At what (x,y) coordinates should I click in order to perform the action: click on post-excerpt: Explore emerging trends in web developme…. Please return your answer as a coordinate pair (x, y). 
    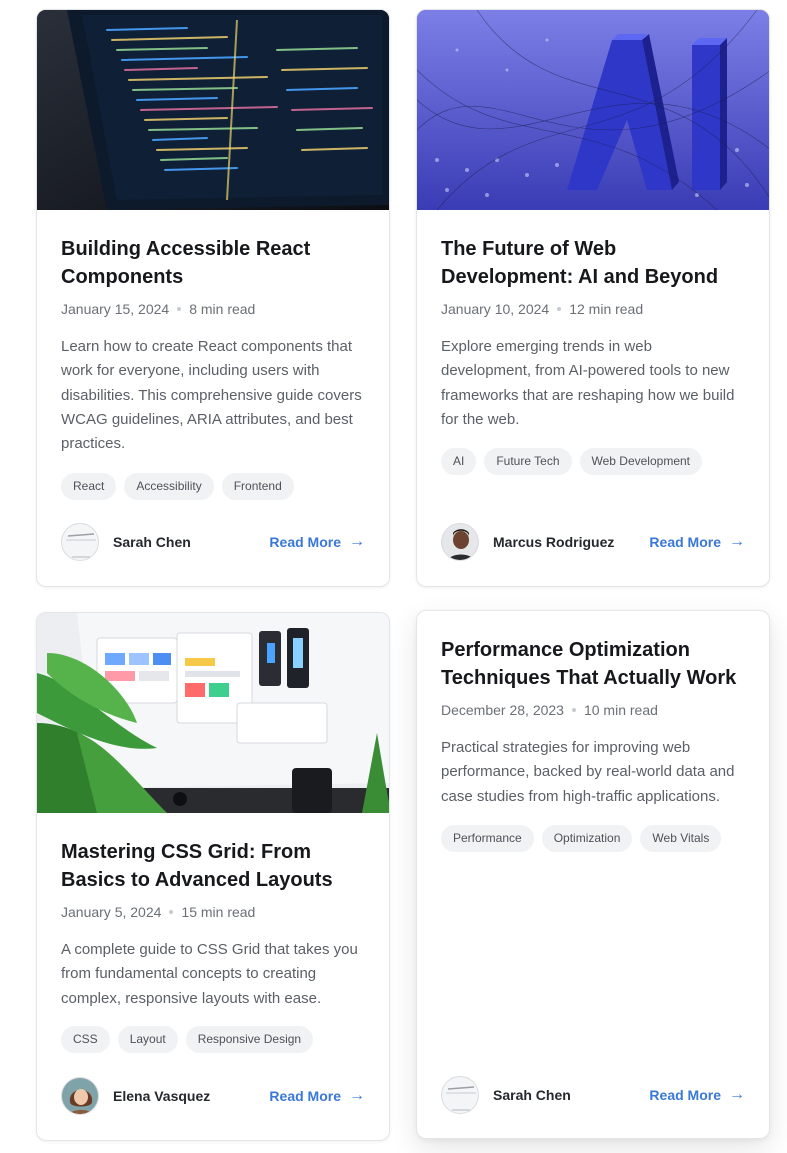
    Looking at the image, I should click on (588, 383).